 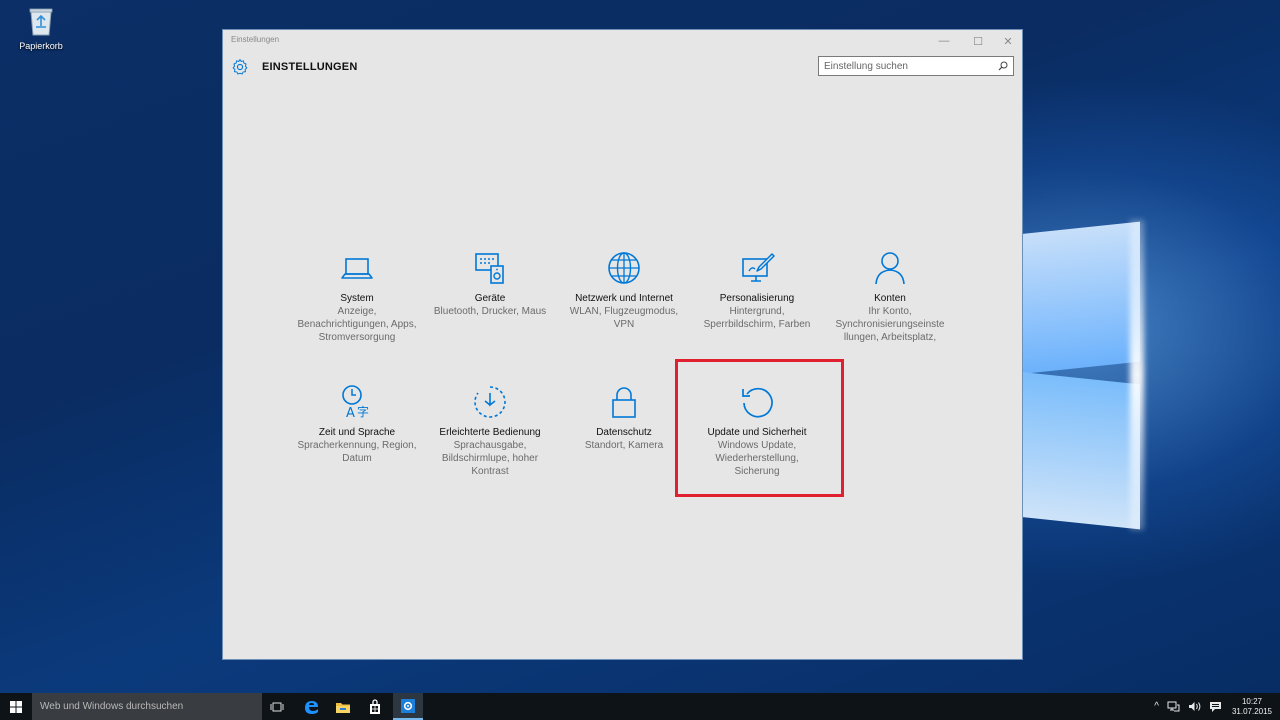 I want to click on task-view-icon, so click(x=277, y=706).